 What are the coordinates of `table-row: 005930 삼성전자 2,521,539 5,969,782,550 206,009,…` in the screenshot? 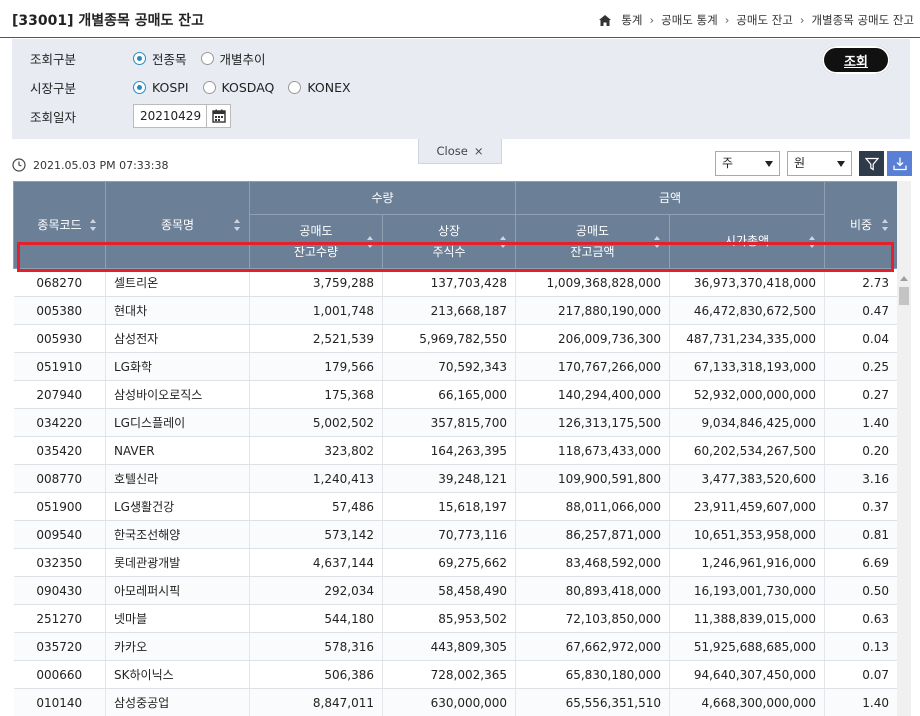 It's located at (455, 338).